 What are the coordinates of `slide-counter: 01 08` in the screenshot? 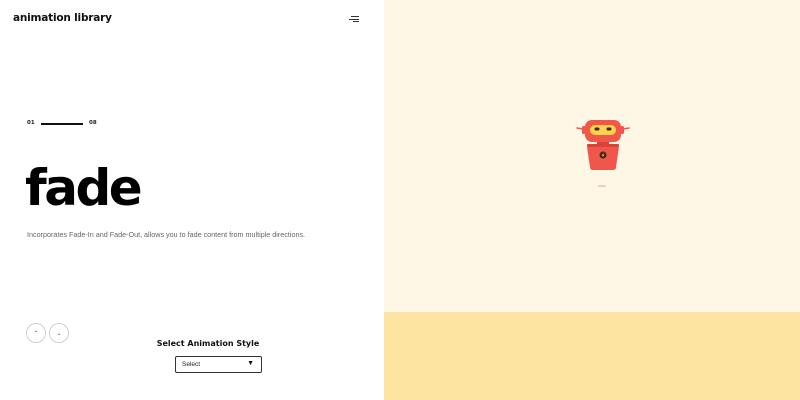 It's located at (67, 124).